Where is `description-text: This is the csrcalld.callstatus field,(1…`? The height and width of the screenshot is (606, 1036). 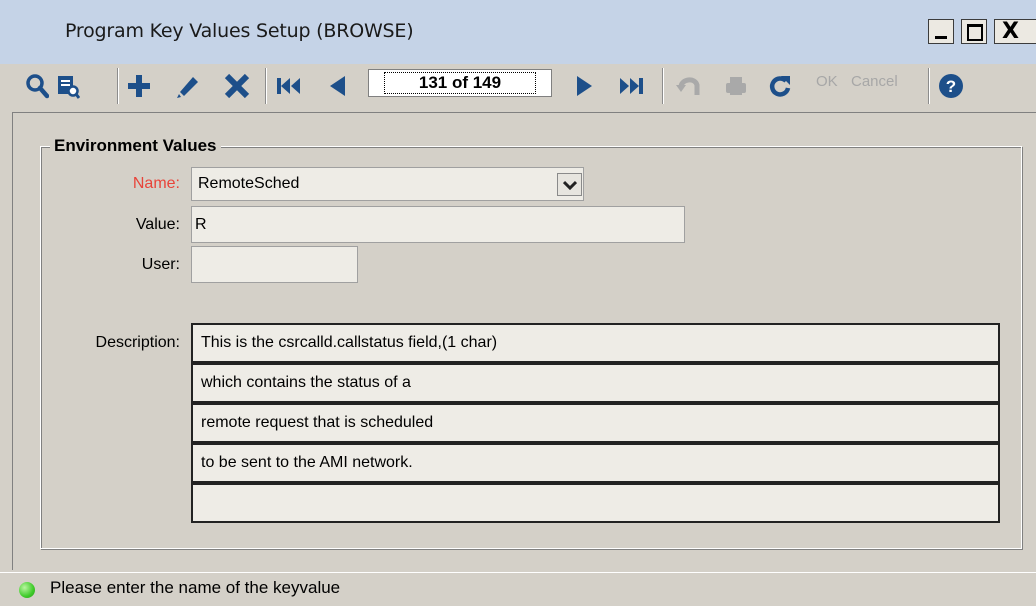 description-text: This is the csrcalld.callstatus field,(1… is located at coordinates (349, 342).